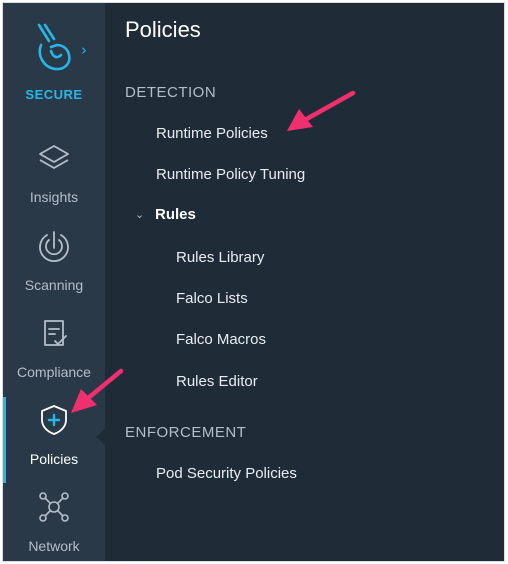 The width and height of the screenshot is (508, 564). What do you see at coordinates (4, 440) in the screenshot?
I see `active-indicator` at bounding box center [4, 440].